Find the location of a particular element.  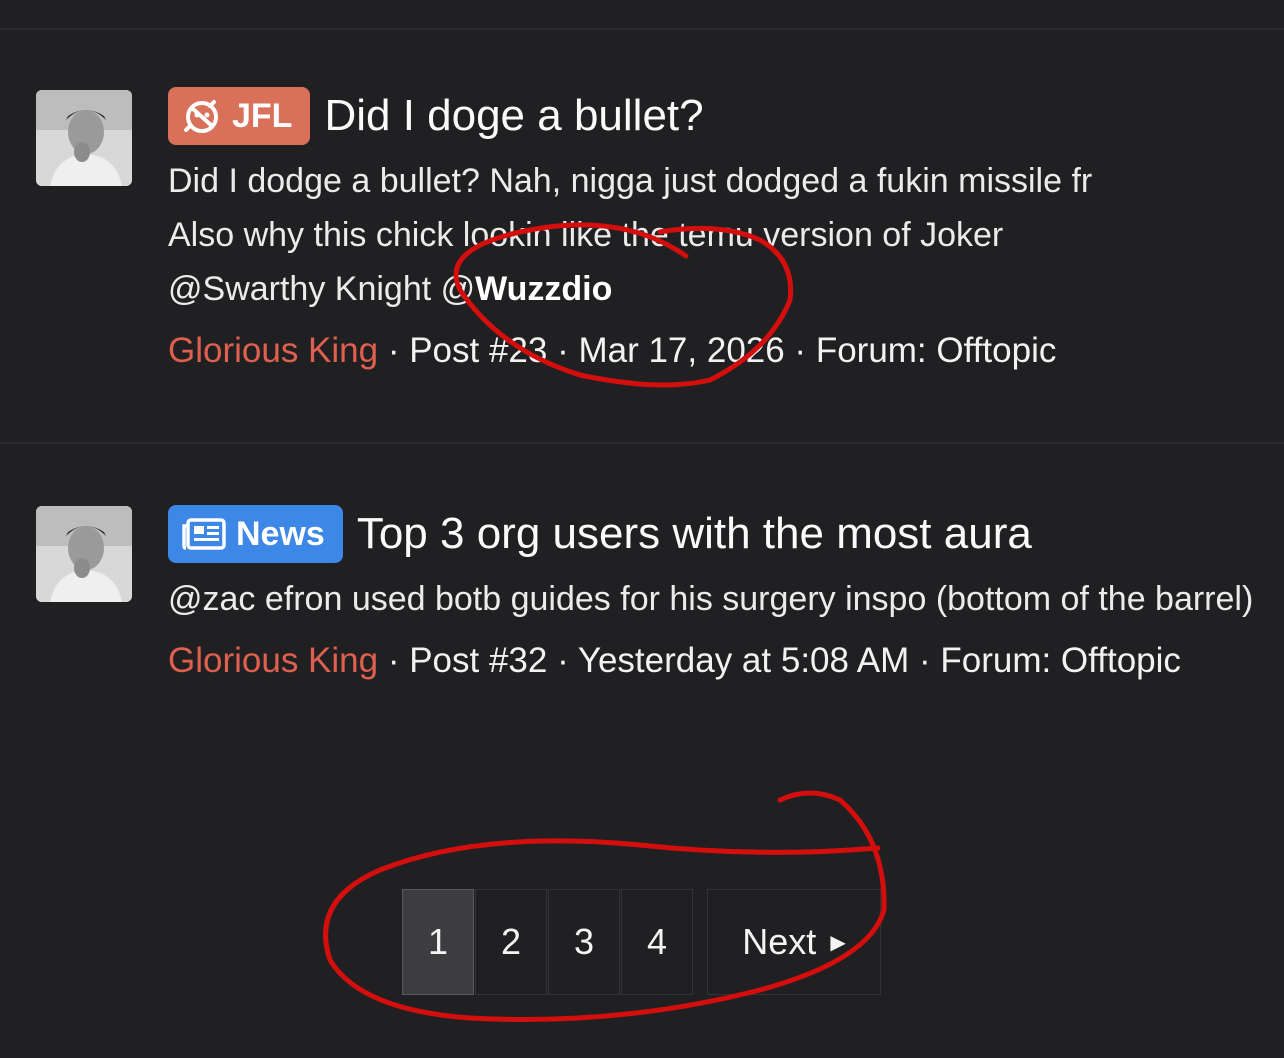

newspaper-icon is located at coordinates (204, 534).